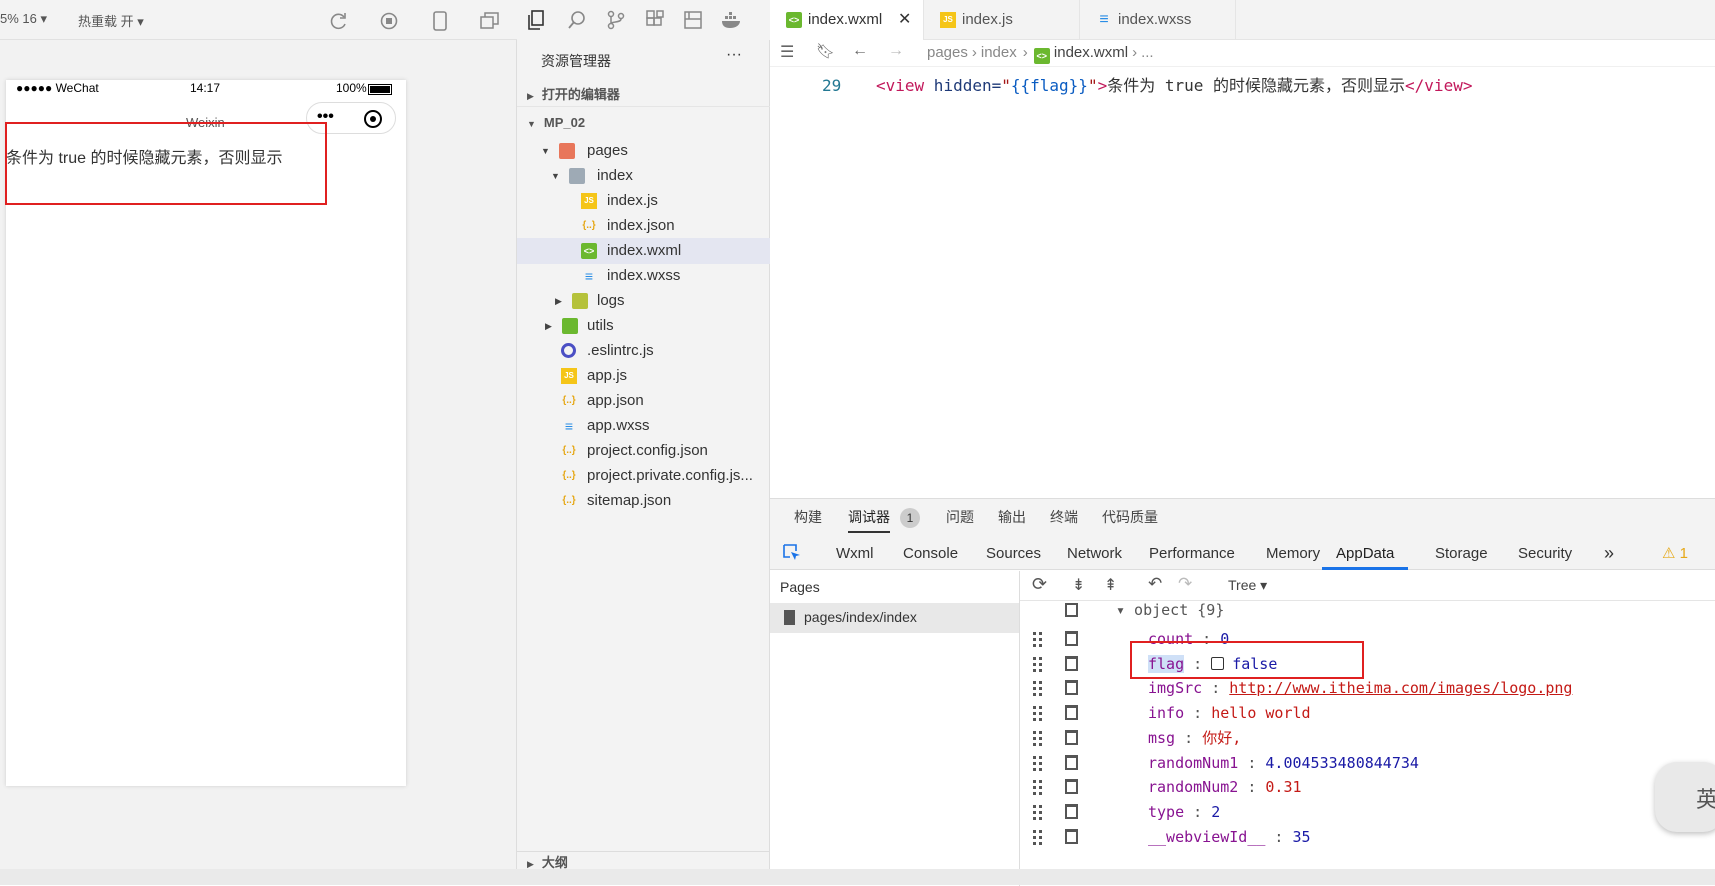 The height and width of the screenshot is (886, 1715). What do you see at coordinates (1283, 763) in the screenshot?
I see `appdata-row: randomNum1 : 4.004533480844734` at bounding box center [1283, 763].